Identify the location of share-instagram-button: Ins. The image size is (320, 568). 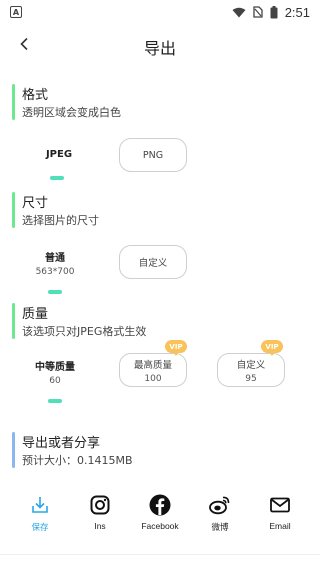
(100, 514).